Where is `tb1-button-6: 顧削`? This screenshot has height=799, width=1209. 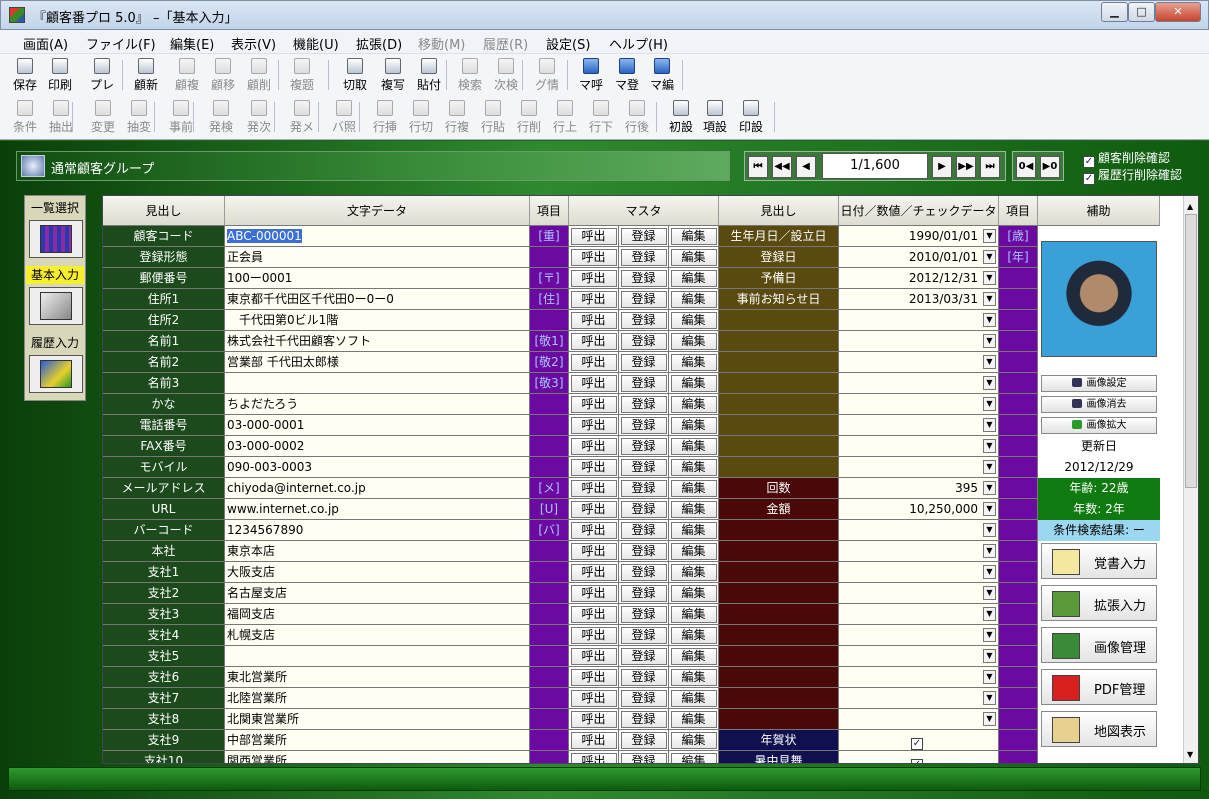
tb1-button-6: 顧削 is located at coordinates (259, 75).